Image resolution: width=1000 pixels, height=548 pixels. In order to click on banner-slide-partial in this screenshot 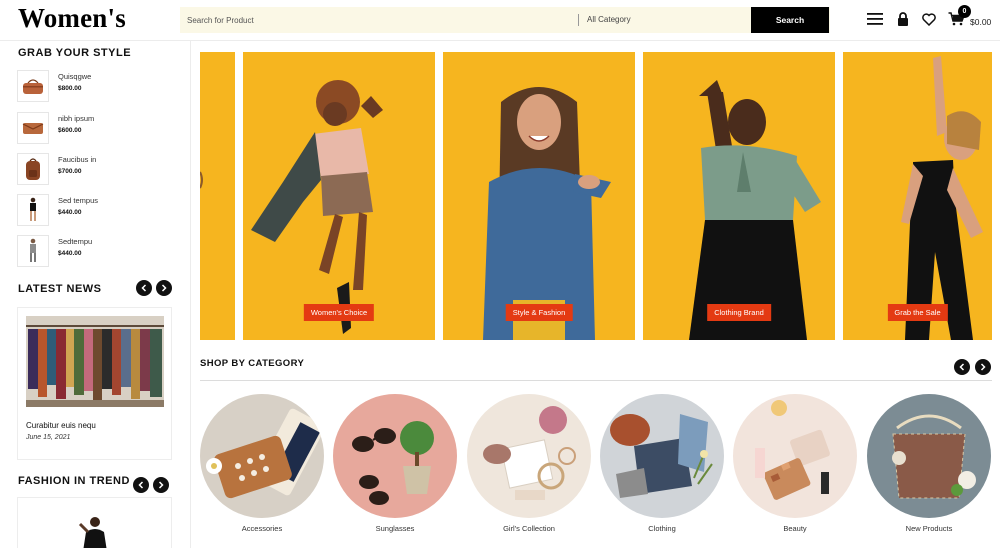, I will do `click(217, 196)`.